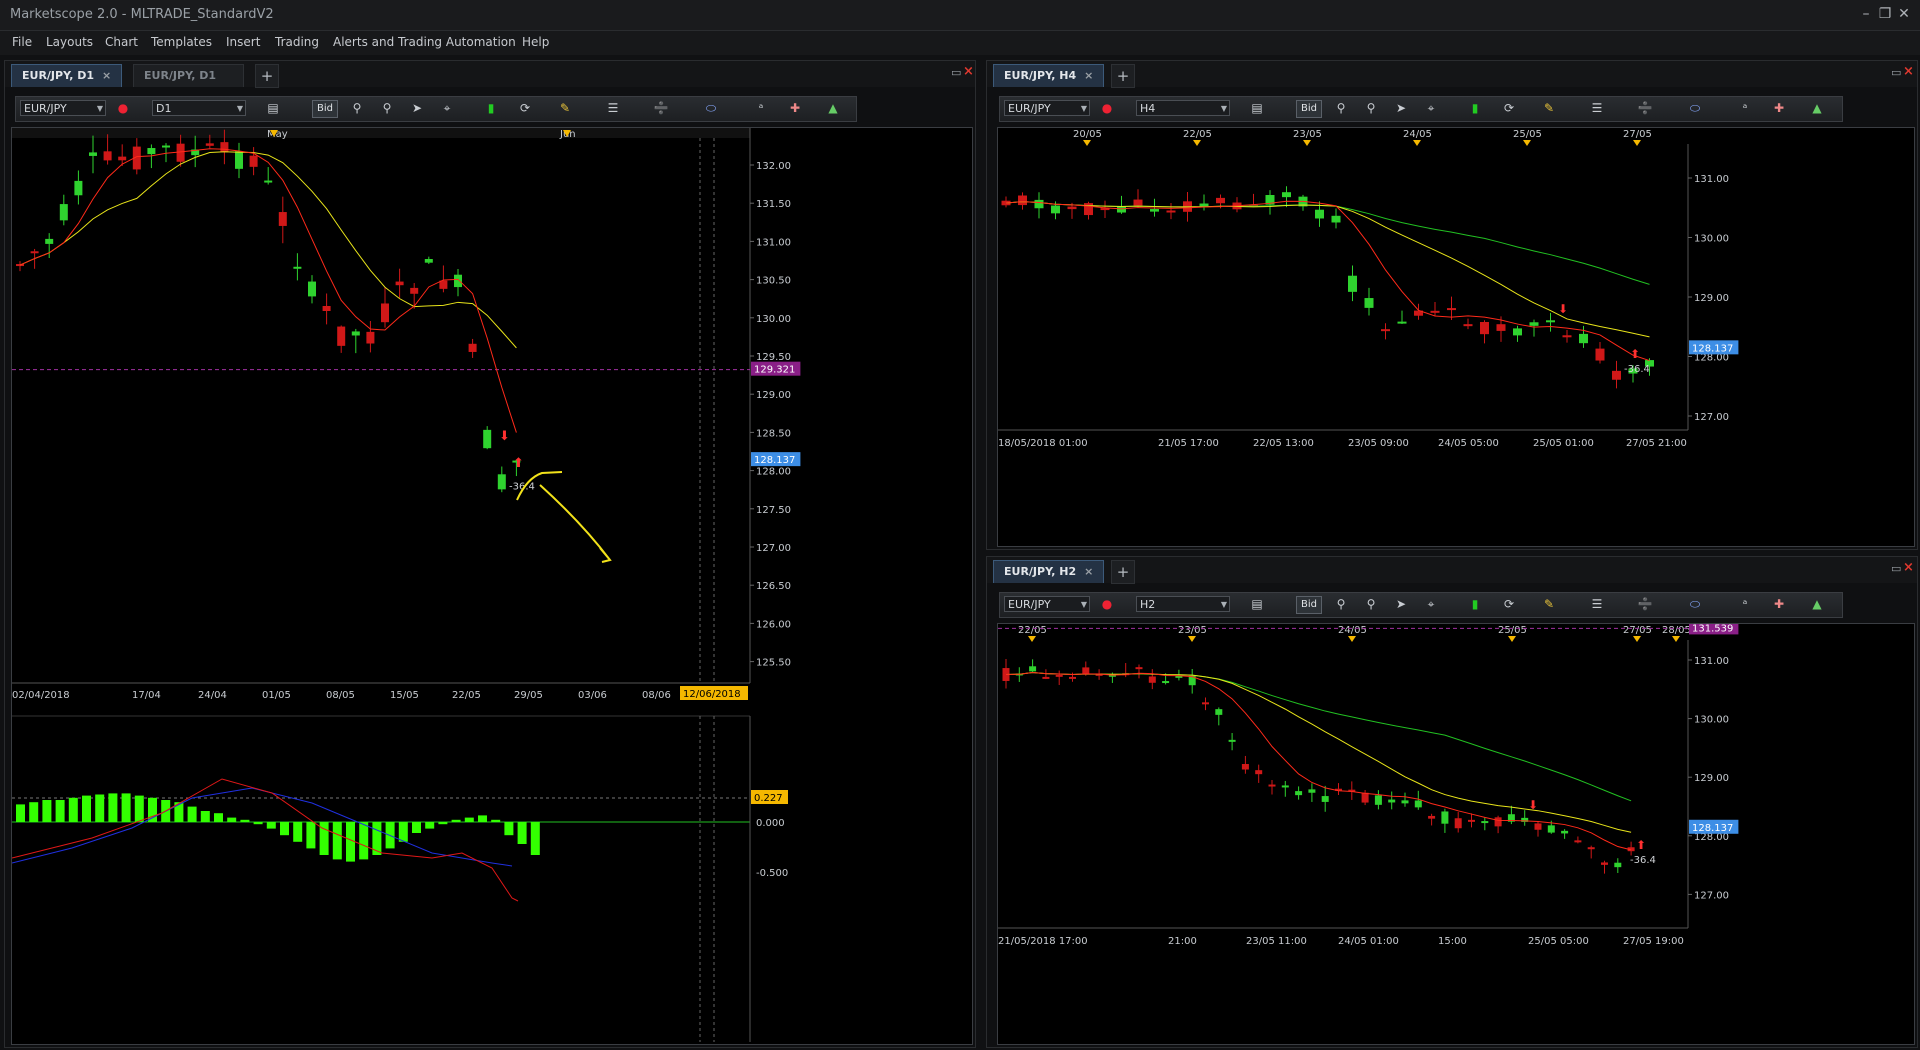 This screenshot has width=1920, height=1050. What do you see at coordinates (1183, 604) in the screenshot?
I see `timeframe-select: H2 ▼` at bounding box center [1183, 604].